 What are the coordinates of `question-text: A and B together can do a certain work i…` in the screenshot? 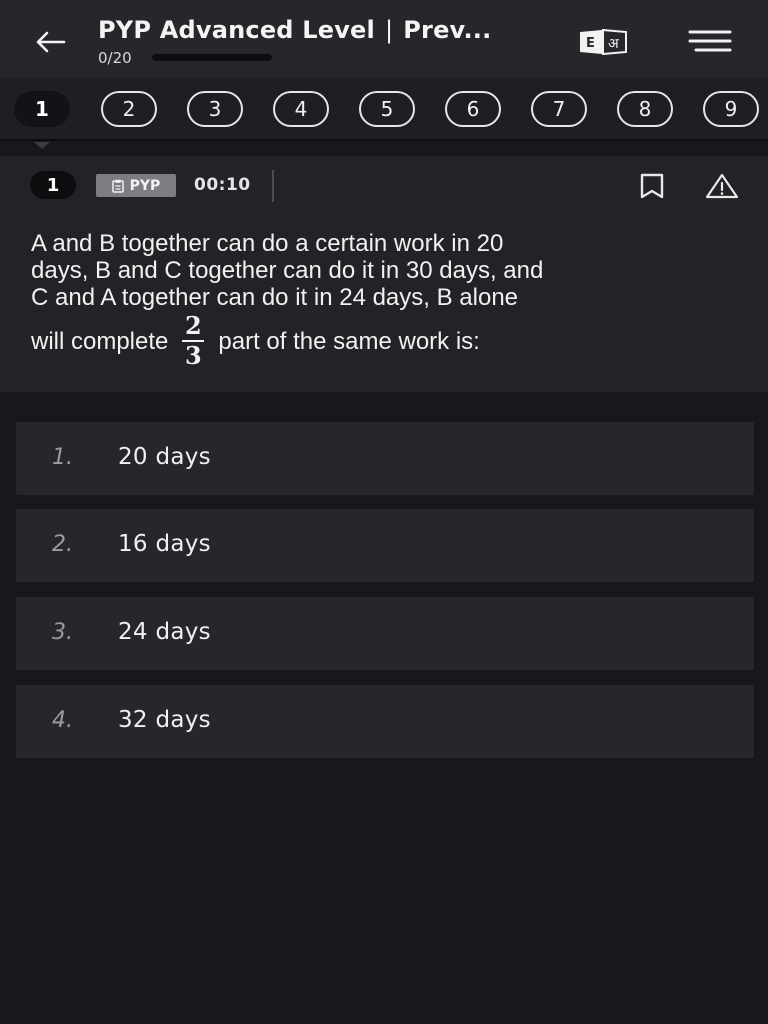 It's located at (381, 299).